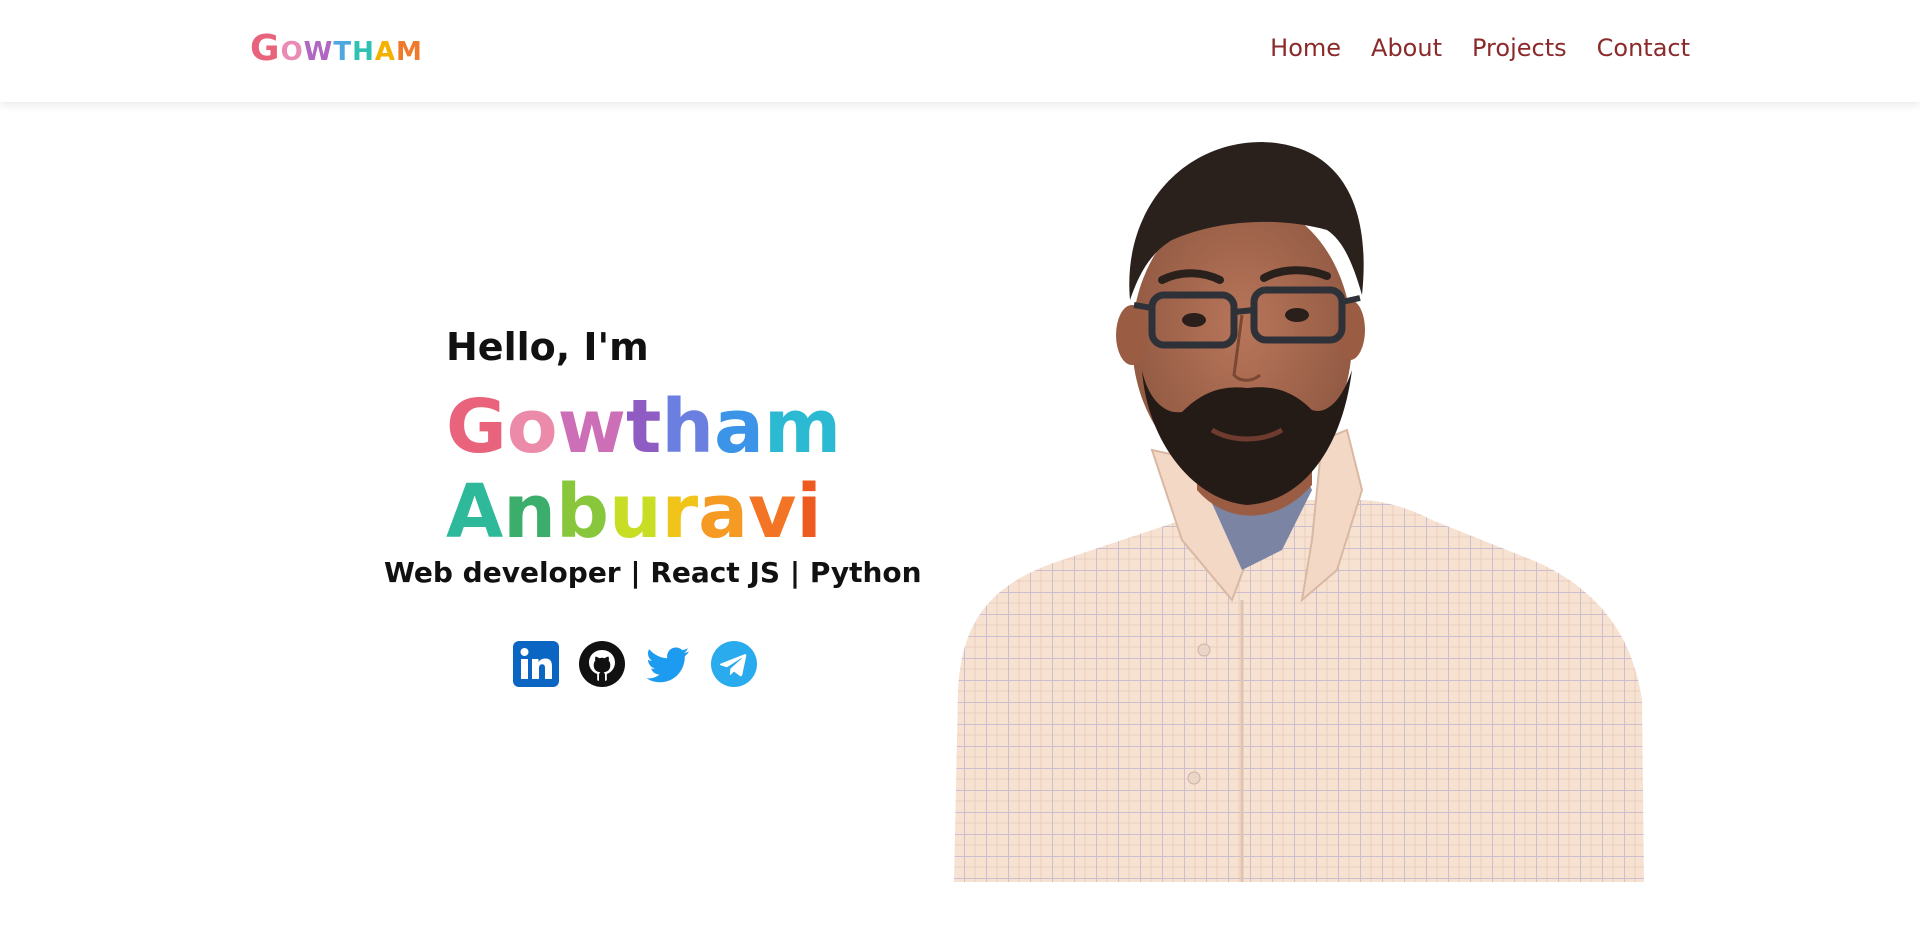 This screenshot has height=942, width=1920. I want to click on logo-letter: H, so click(363, 52).